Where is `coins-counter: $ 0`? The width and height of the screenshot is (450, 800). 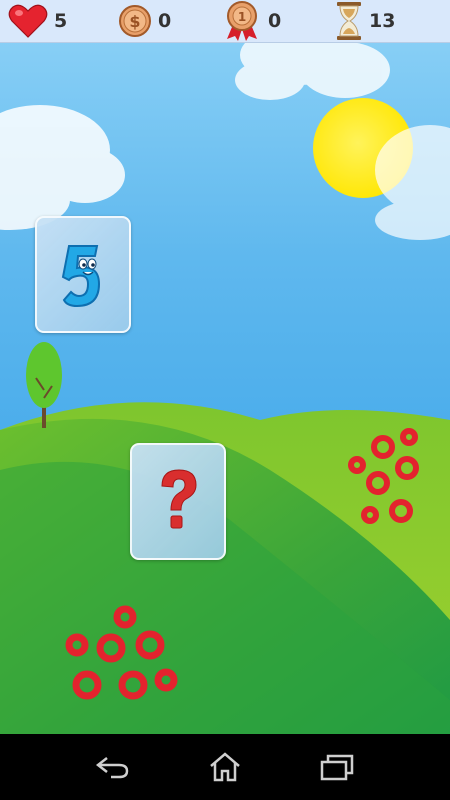
coins-counter: $ 0 is located at coordinates (144, 21).